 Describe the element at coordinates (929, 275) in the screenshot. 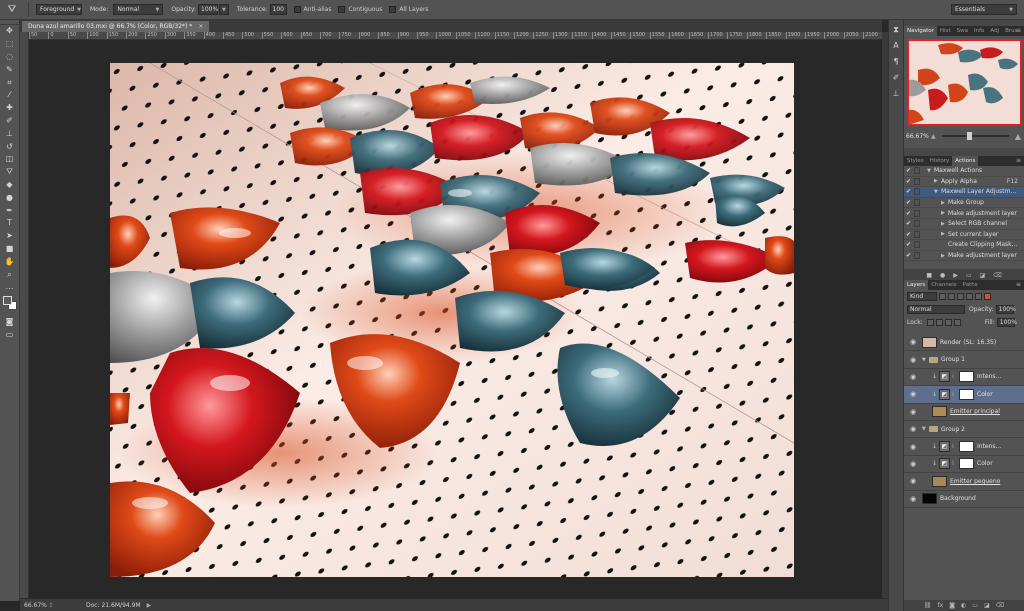

I see `stop-icon: ■` at that location.